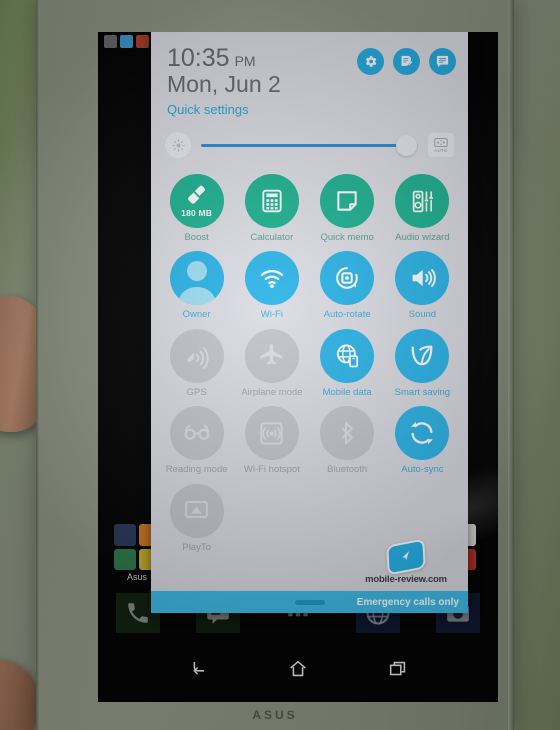 The height and width of the screenshot is (730, 560). I want to click on tile-audio-wizard: Audio wizard, so click(422, 205).